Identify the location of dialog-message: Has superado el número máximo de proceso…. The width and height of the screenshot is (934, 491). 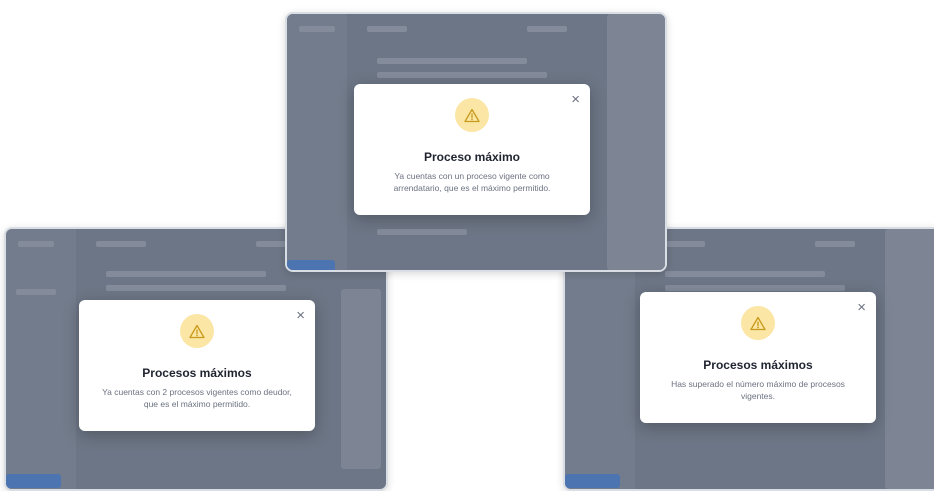
(758, 390).